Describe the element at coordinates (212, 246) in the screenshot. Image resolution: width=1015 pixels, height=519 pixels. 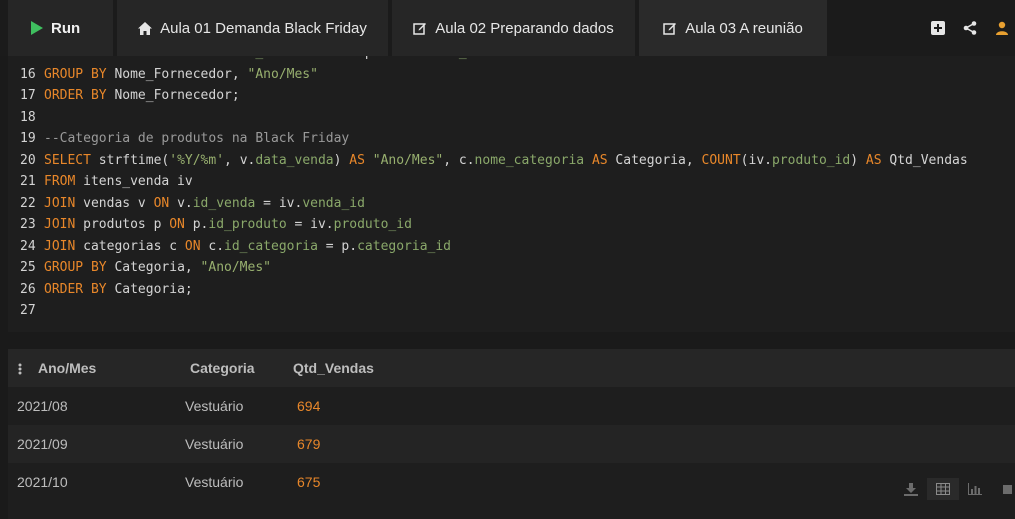
I see `code-token: c.` at that location.